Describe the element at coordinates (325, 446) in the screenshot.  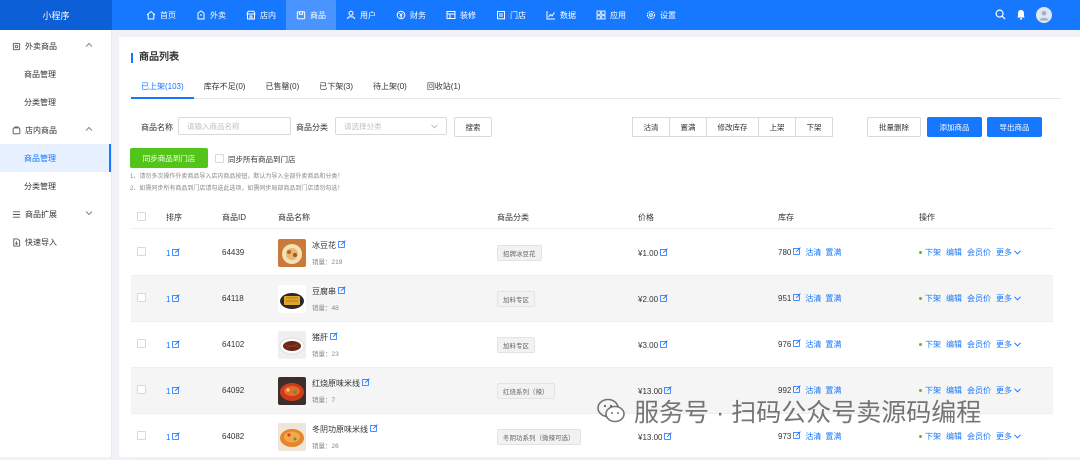
I see `product-sales: 销量：26` at that location.